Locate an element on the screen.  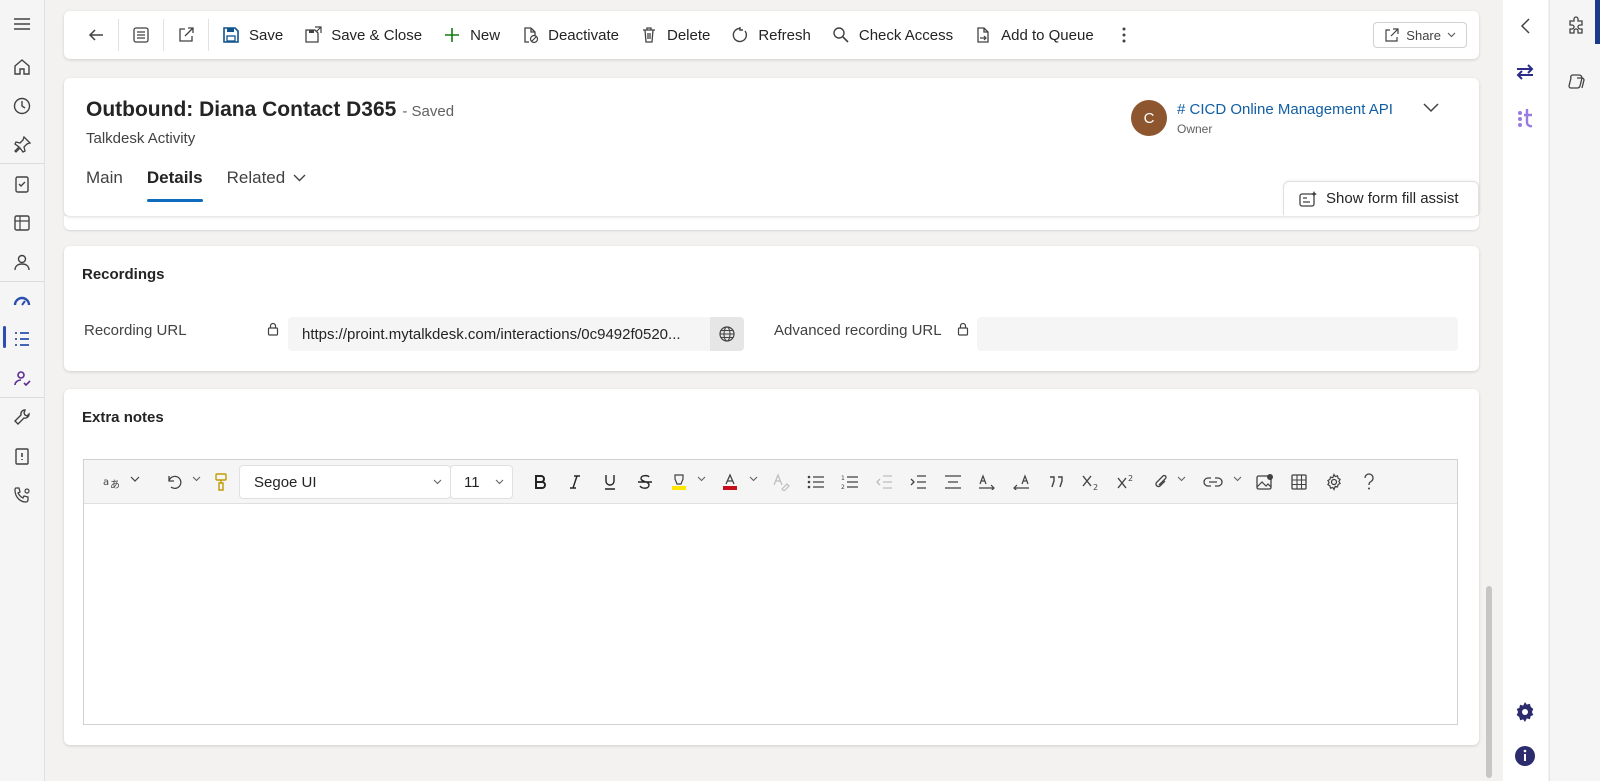
refresh-button: Refresh is located at coordinates (770, 35).